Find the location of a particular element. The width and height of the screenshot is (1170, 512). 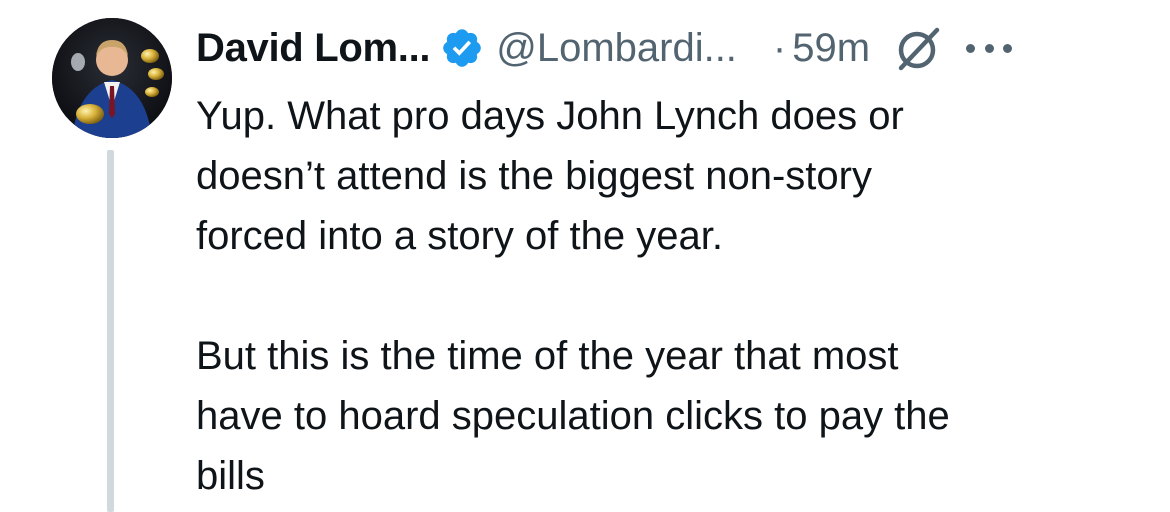

avatar is located at coordinates (112, 78).